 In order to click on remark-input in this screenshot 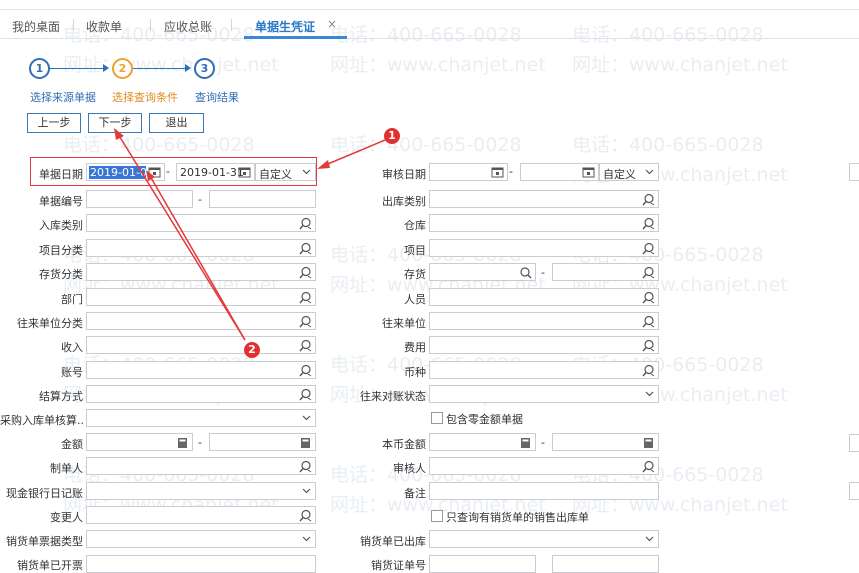, I will do `click(544, 491)`.